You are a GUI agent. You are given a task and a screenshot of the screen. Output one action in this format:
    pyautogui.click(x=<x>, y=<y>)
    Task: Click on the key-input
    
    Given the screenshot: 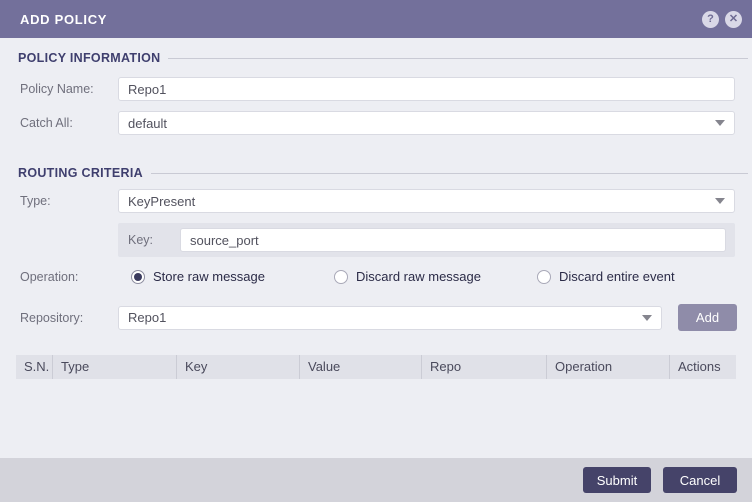 What is the action you would take?
    pyautogui.click(x=453, y=240)
    